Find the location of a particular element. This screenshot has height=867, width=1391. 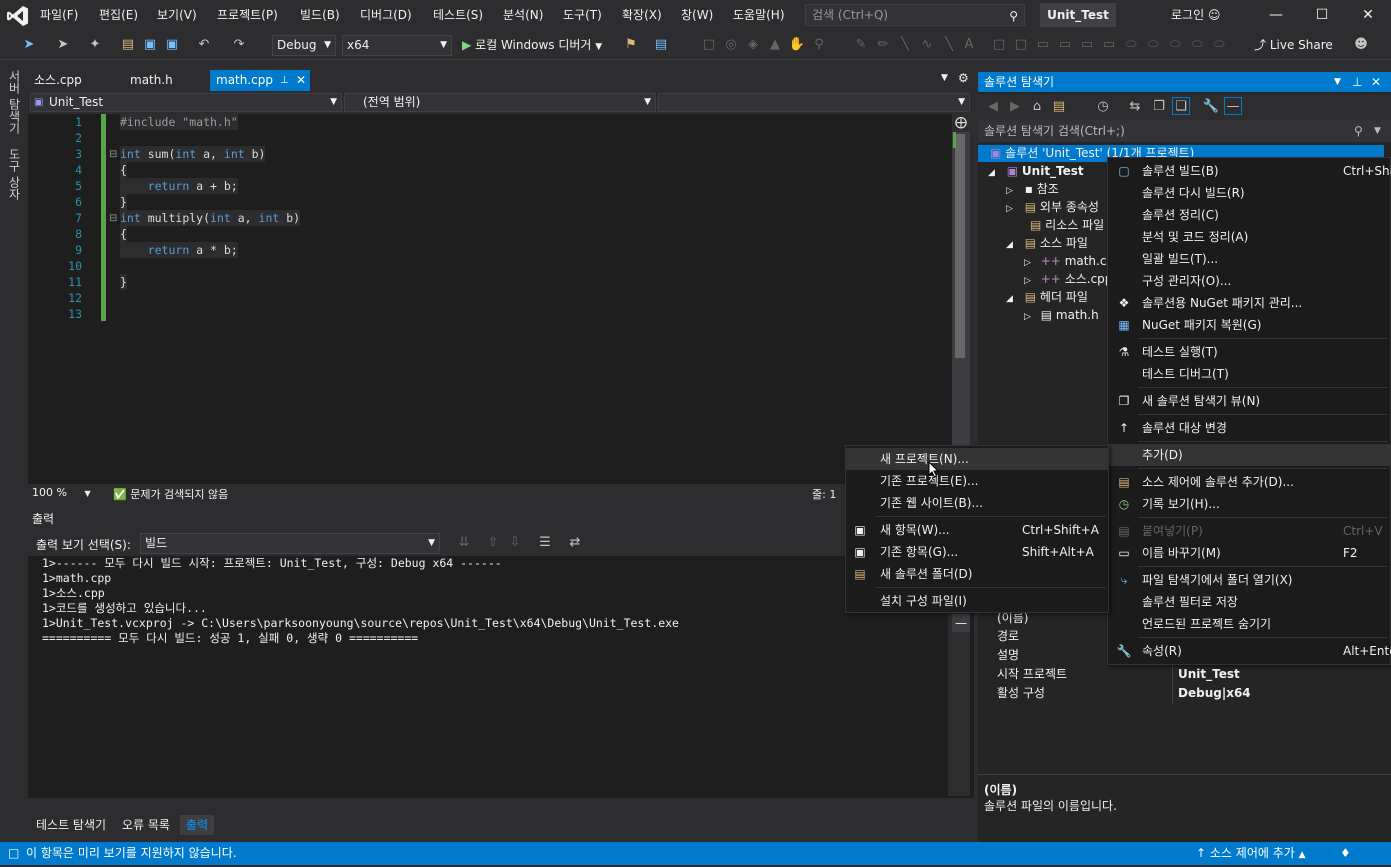

config-select: Debug ▼ is located at coordinates (304, 45).